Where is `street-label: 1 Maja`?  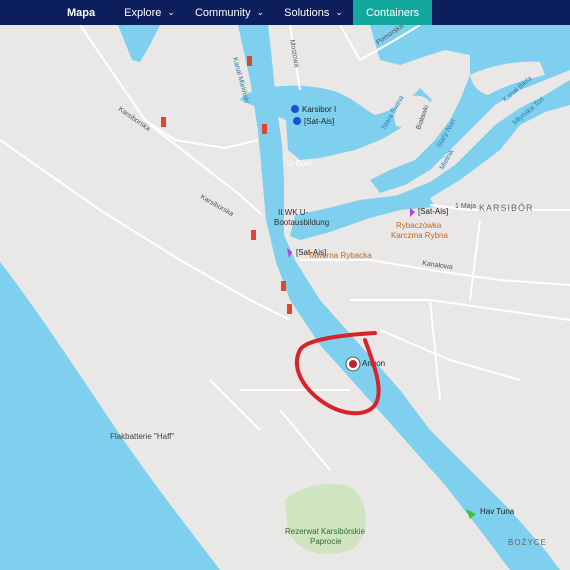 street-label: 1 Maja is located at coordinates (465, 206).